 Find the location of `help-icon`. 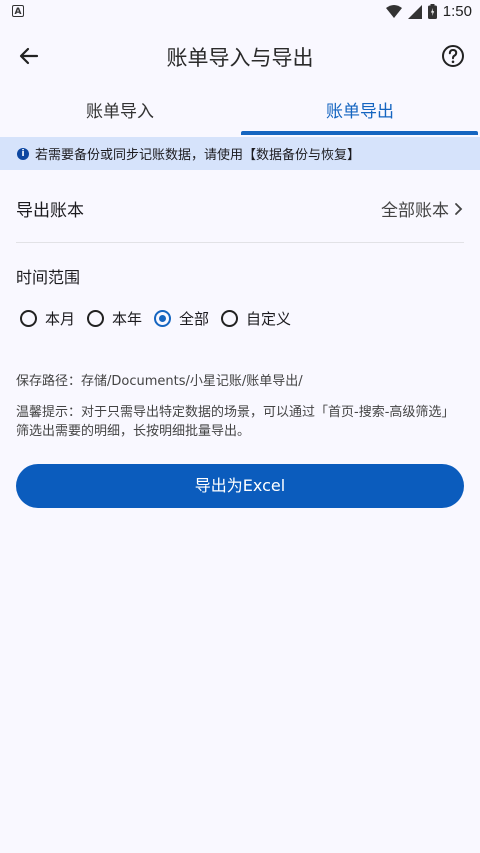

help-icon is located at coordinates (453, 56).